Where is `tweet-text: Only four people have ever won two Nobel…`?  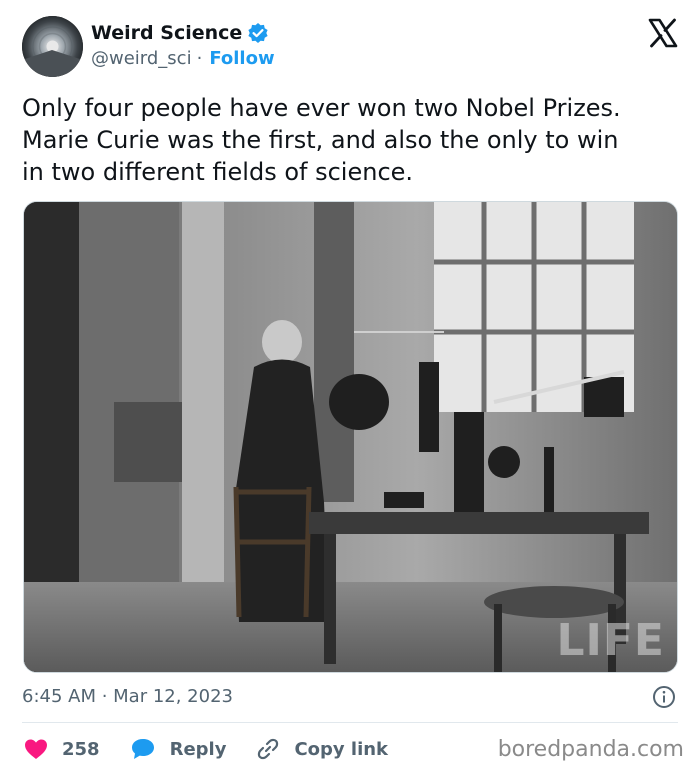 tweet-text: Only four people have ever won two Nobel… is located at coordinates (352, 140).